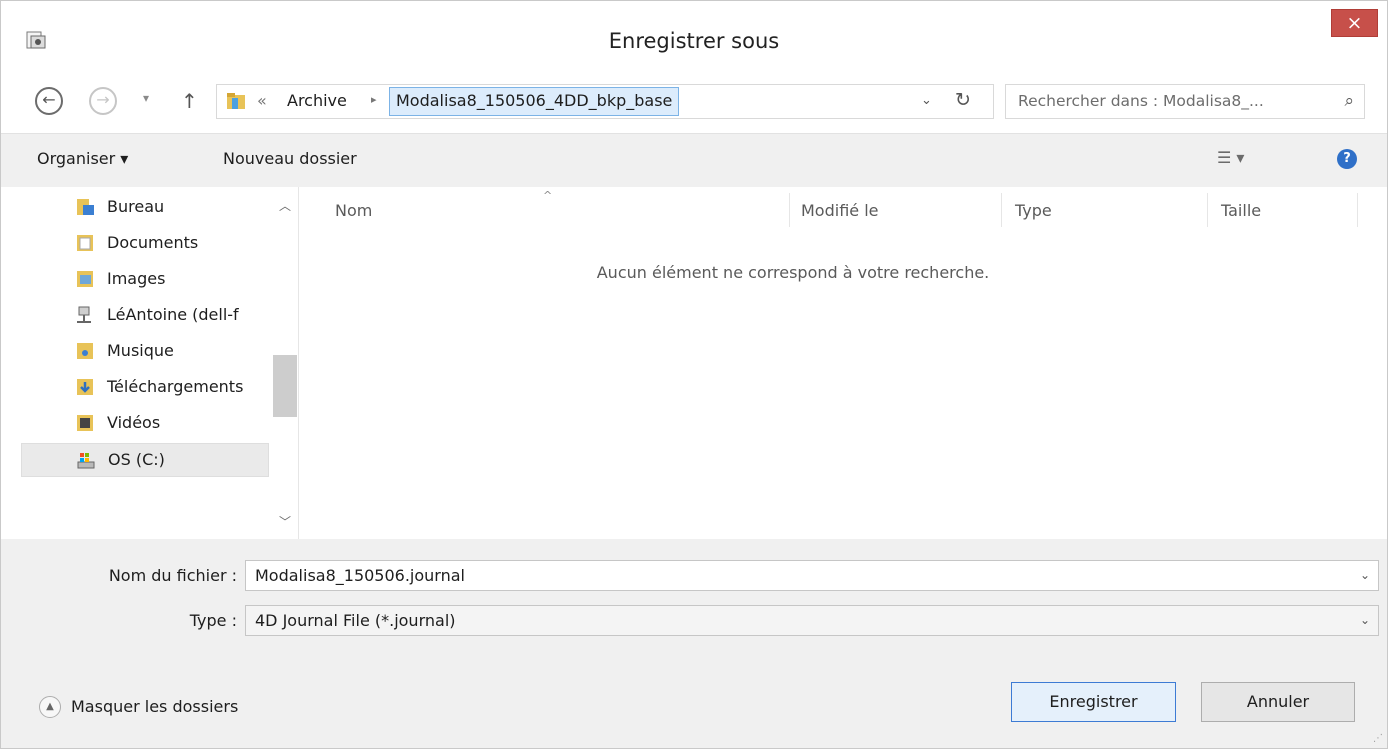 Image resolution: width=1388 pixels, height=749 pixels. Describe the element at coordinates (1033, 210) in the screenshot. I see `column-header-type: Type` at that location.